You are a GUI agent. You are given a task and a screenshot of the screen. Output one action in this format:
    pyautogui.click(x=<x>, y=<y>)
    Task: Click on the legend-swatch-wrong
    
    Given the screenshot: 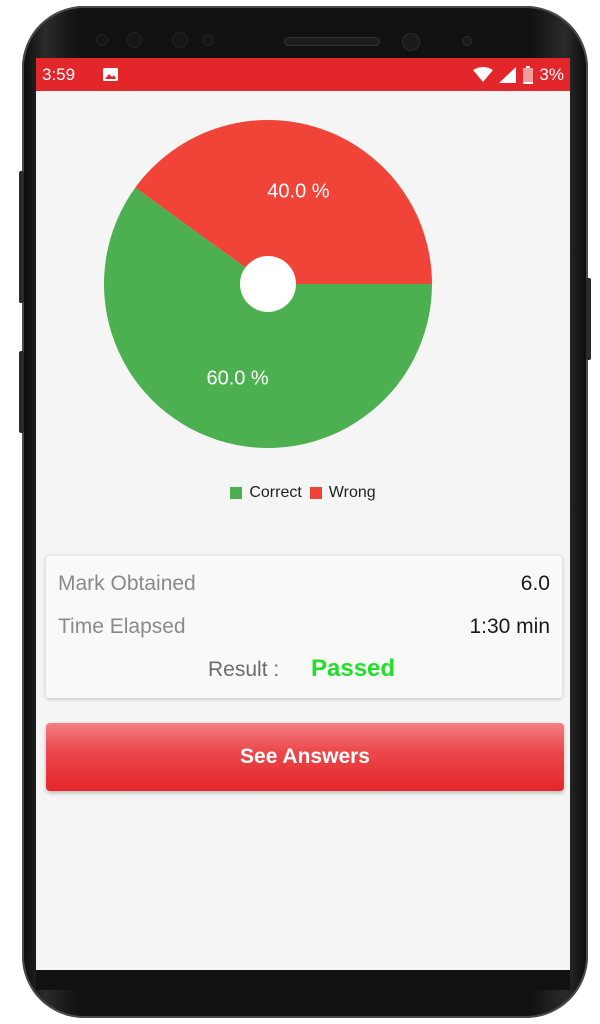 What is the action you would take?
    pyautogui.click(x=315, y=493)
    